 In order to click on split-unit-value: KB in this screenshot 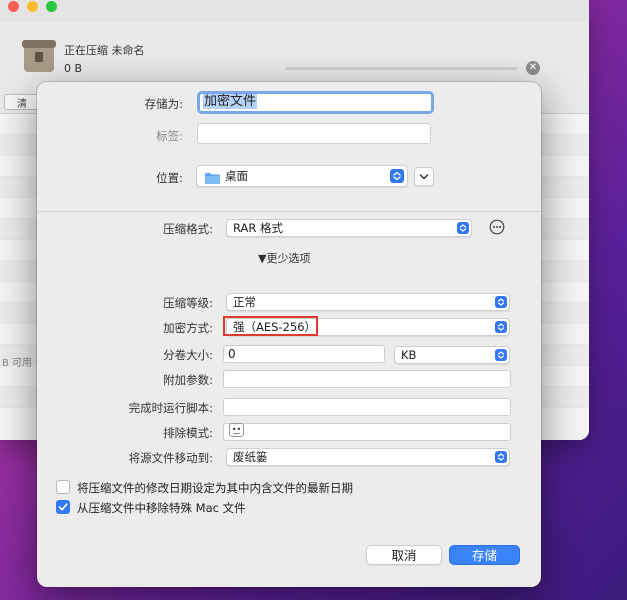, I will do `click(409, 355)`.